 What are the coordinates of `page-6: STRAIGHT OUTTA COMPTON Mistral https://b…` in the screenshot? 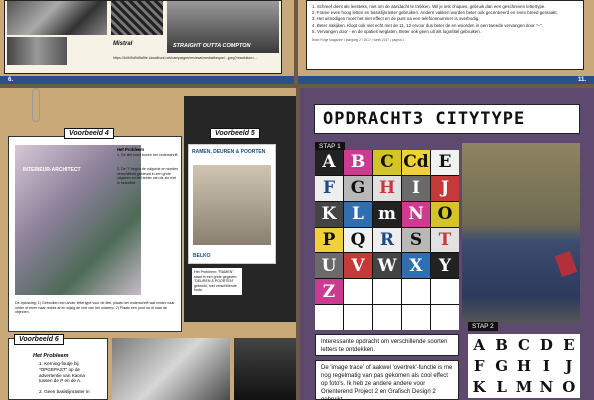 It's located at (147, 42).